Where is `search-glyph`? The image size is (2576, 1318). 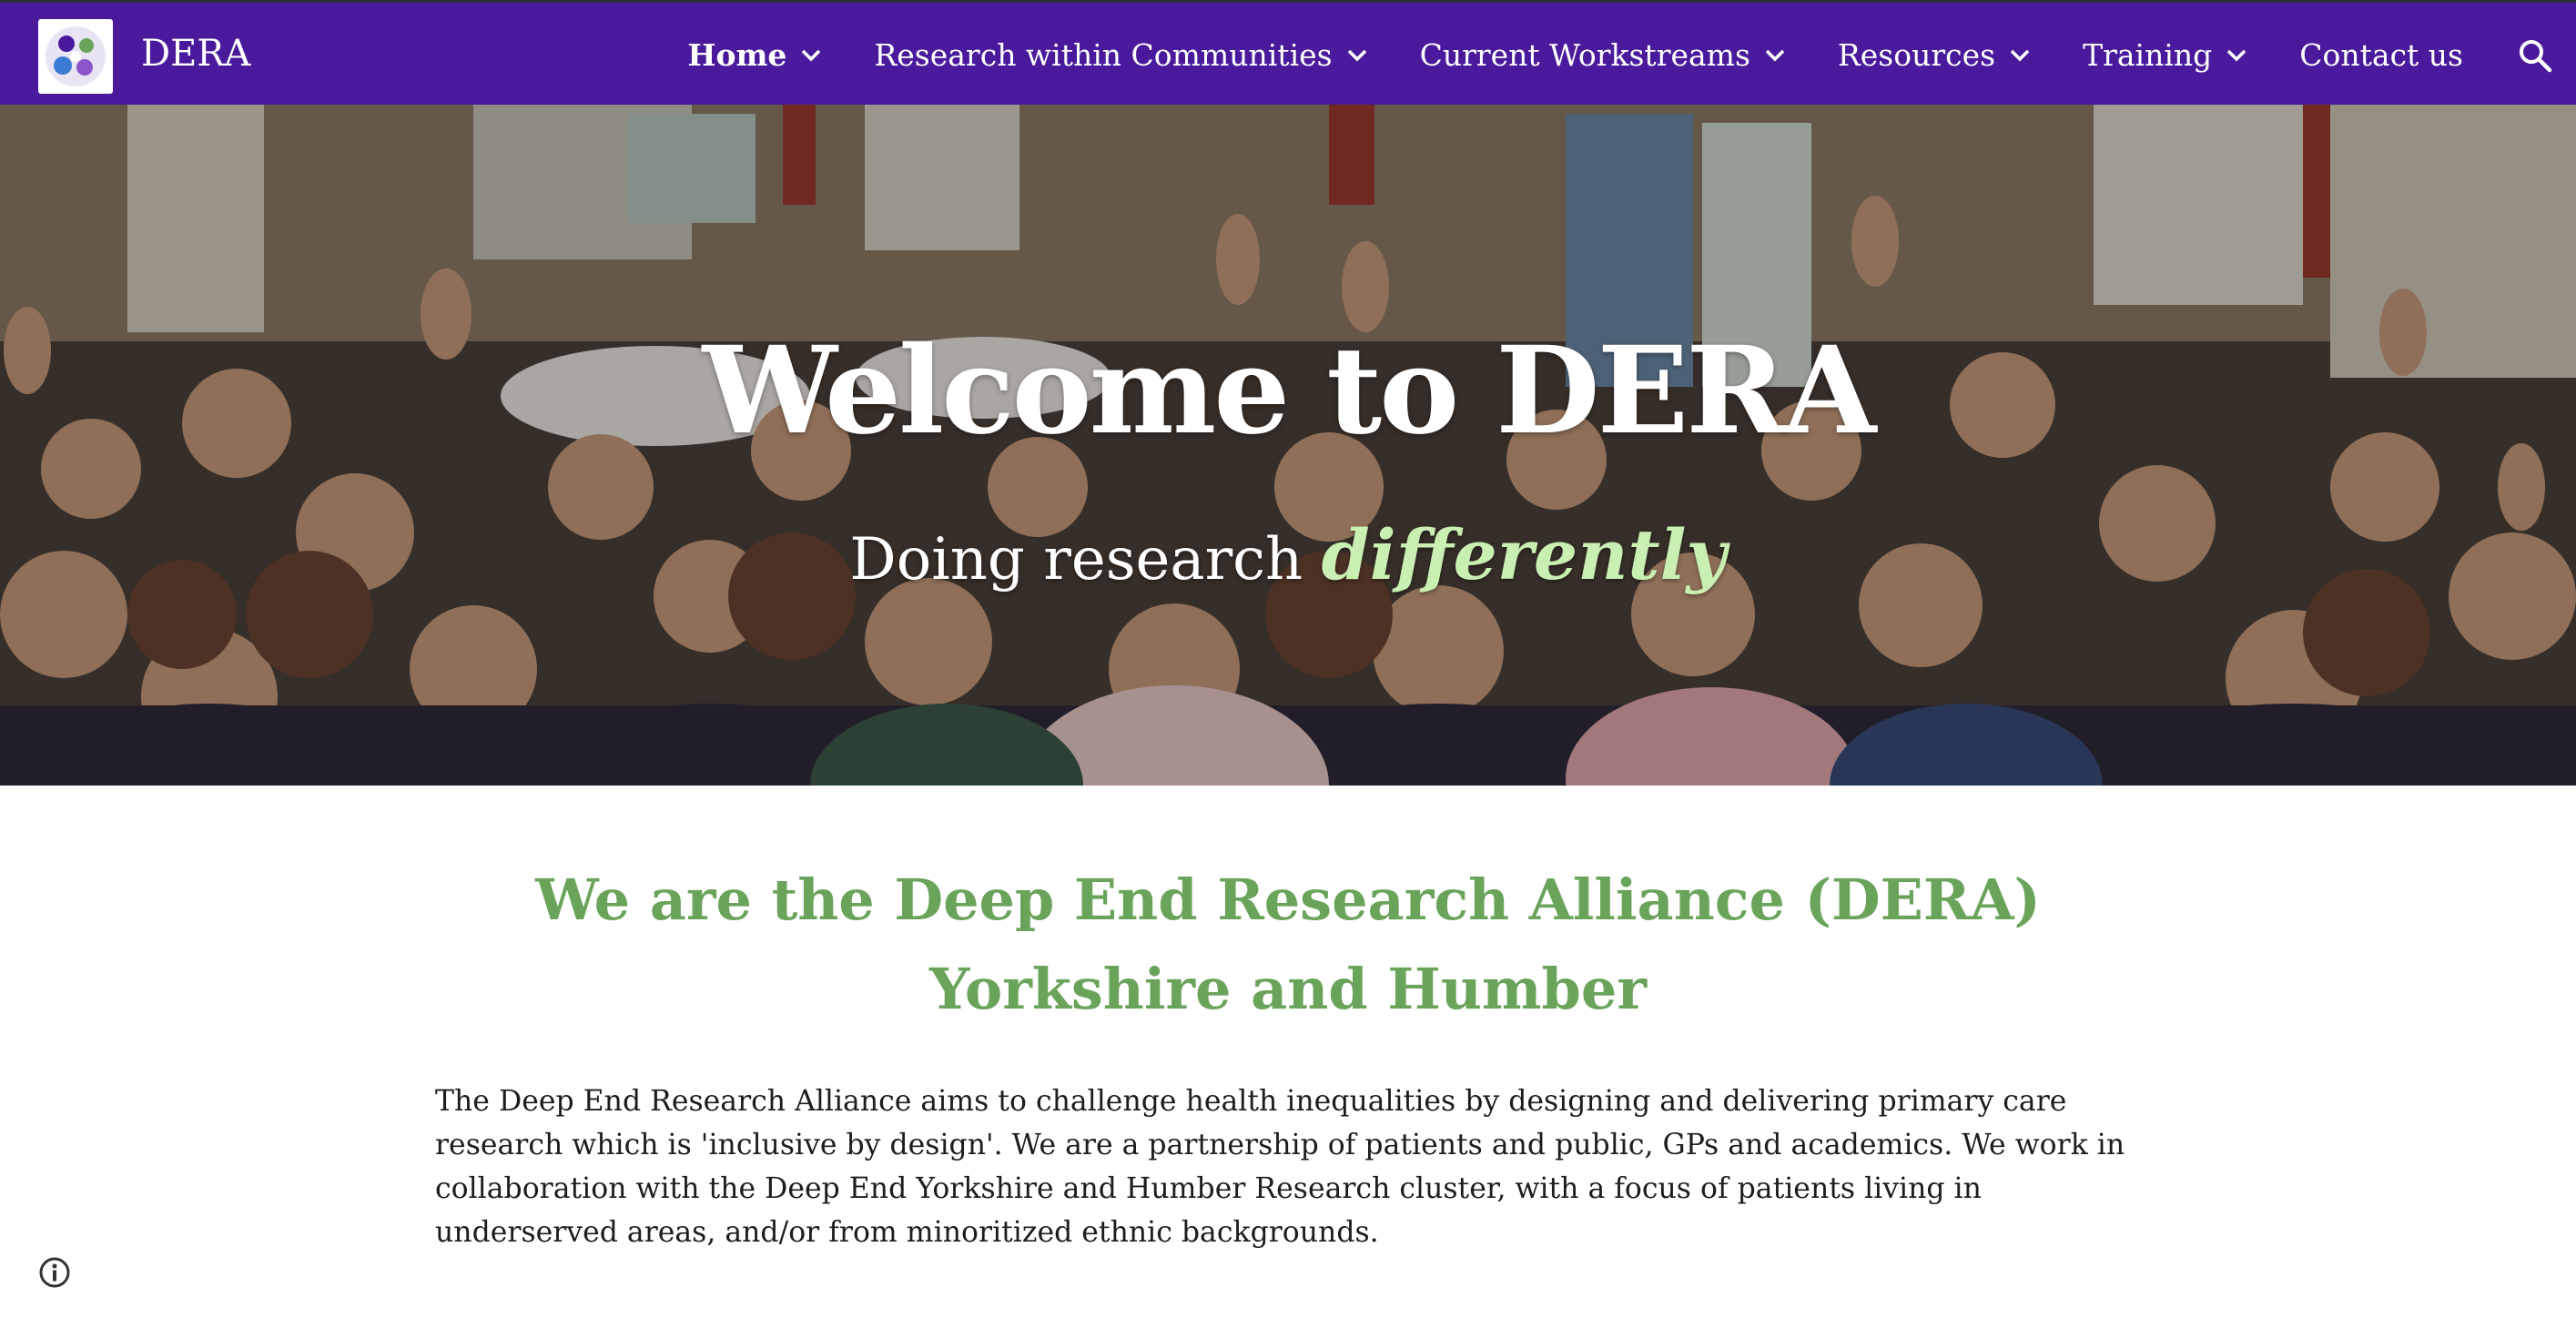
search-glyph is located at coordinates (2536, 55).